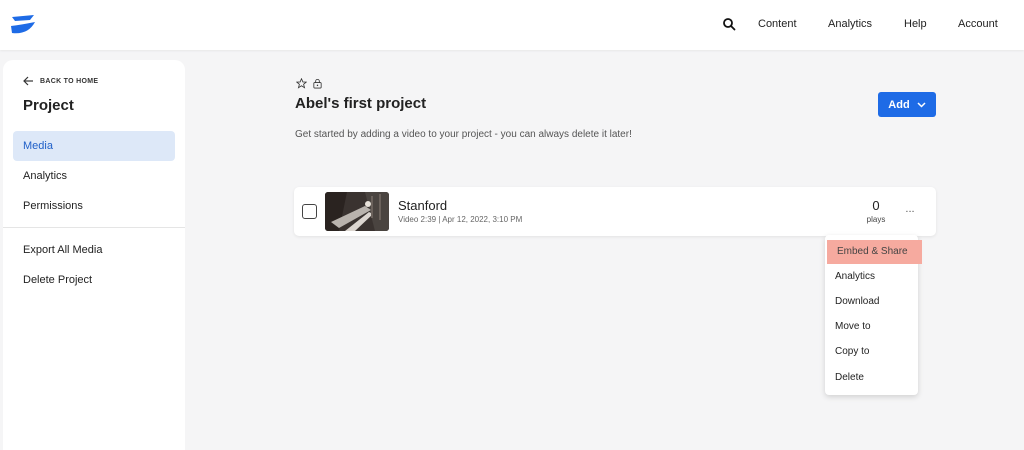  What do you see at coordinates (915, 24) in the screenshot?
I see `nav-help: Help` at bounding box center [915, 24].